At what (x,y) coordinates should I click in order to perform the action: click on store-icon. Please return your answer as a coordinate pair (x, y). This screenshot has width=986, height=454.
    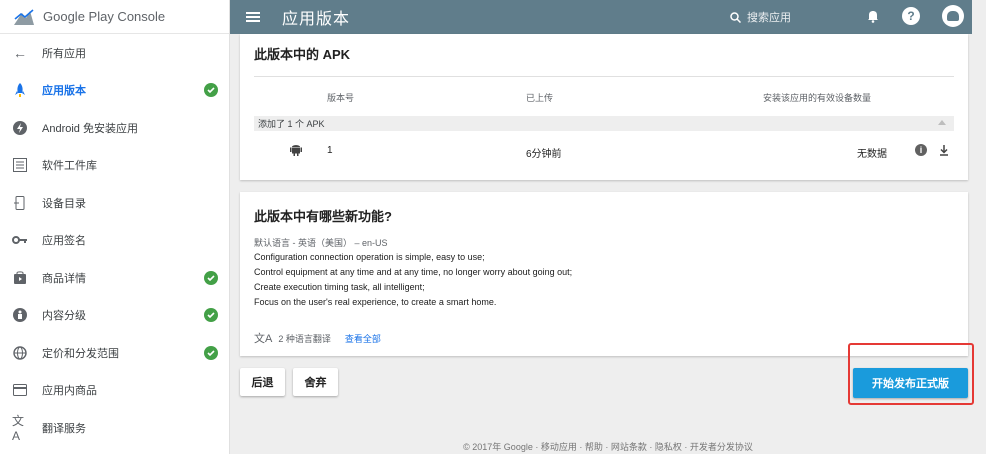
    Looking at the image, I should click on (20, 278).